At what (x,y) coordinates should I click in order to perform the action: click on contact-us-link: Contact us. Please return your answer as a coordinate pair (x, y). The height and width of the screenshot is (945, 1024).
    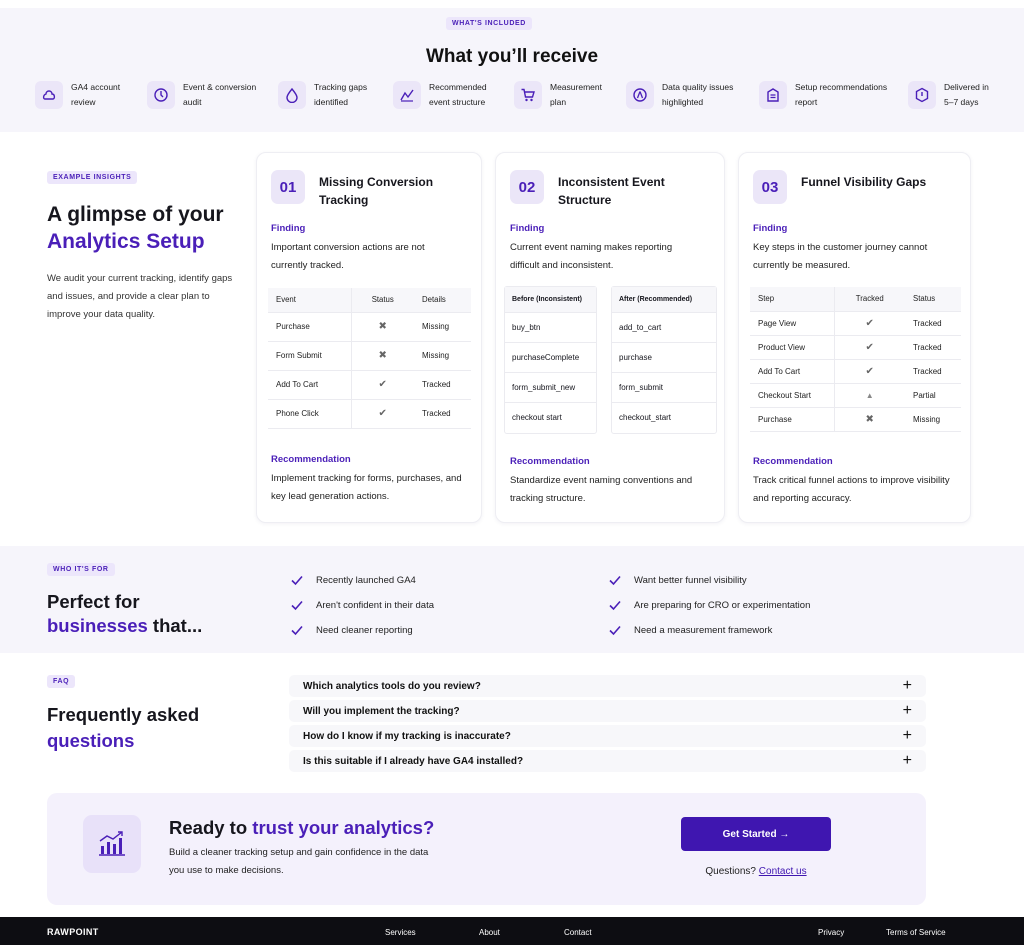
    Looking at the image, I should click on (783, 871).